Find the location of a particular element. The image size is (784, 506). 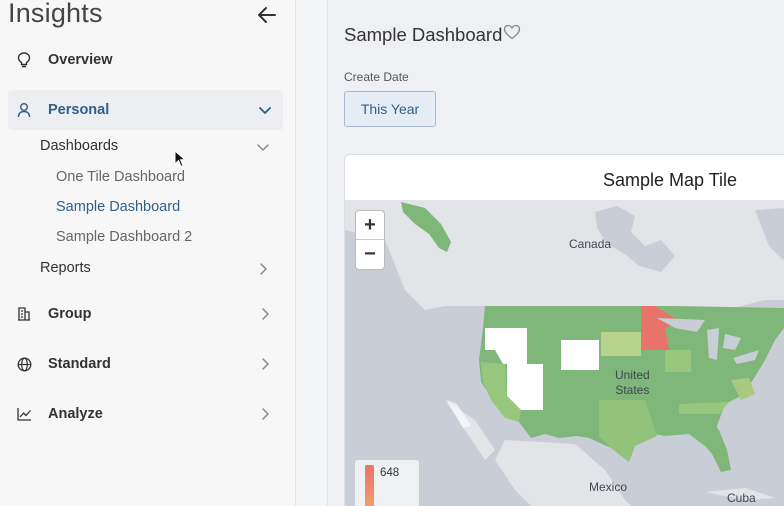

nav-overview: Overview is located at coordinates (145, 60).